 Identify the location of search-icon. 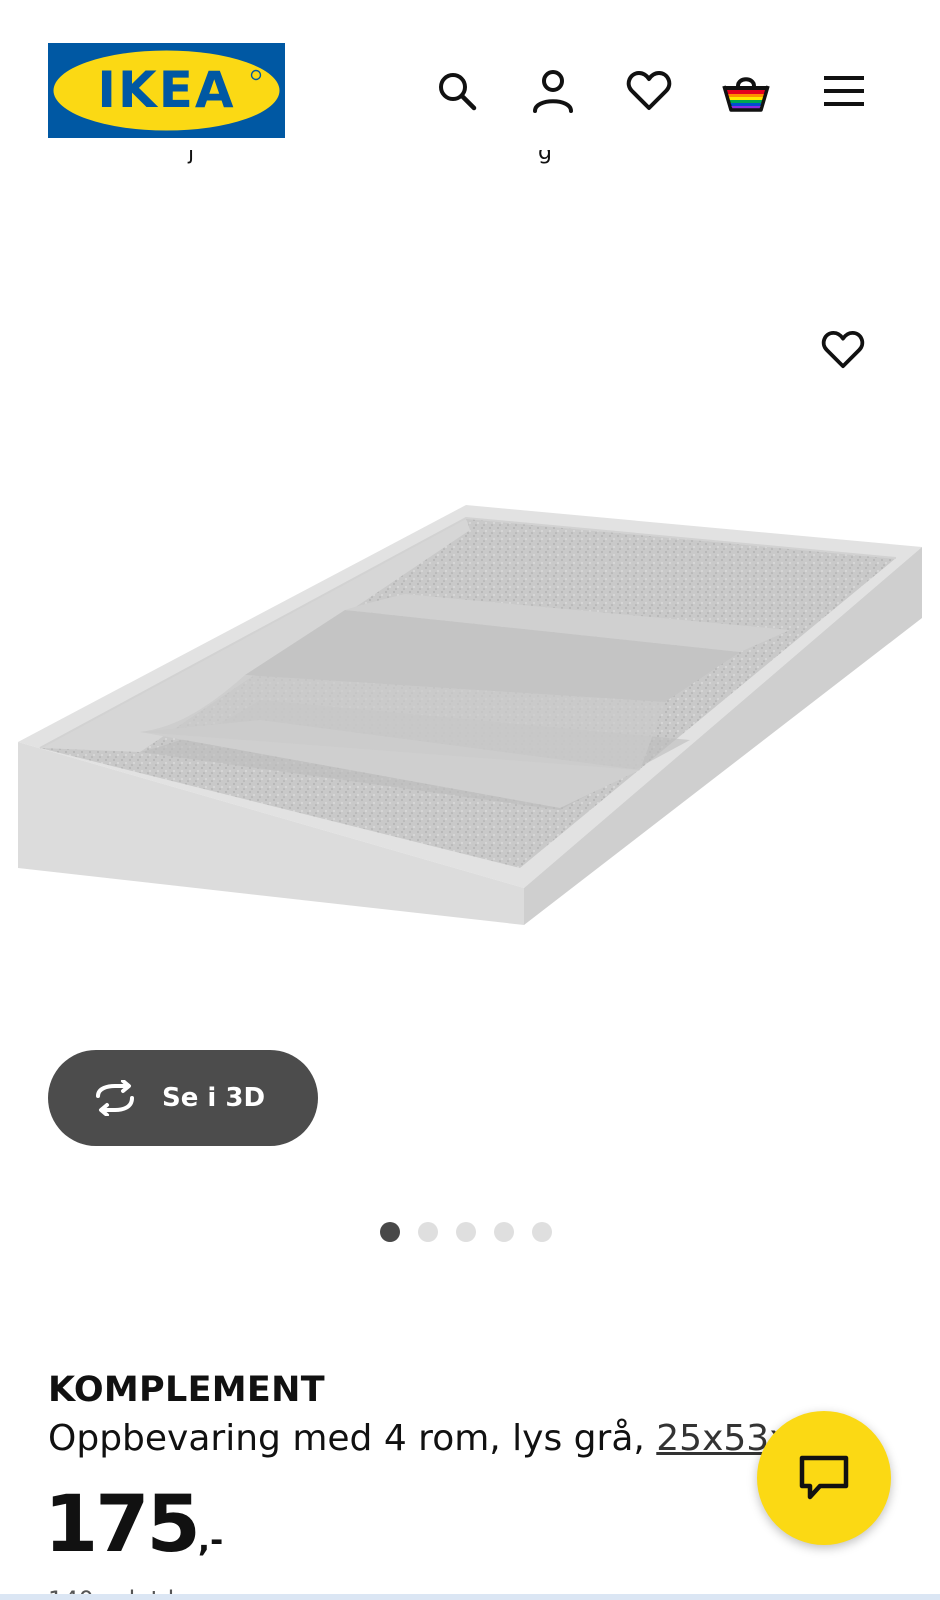
(458, 92).